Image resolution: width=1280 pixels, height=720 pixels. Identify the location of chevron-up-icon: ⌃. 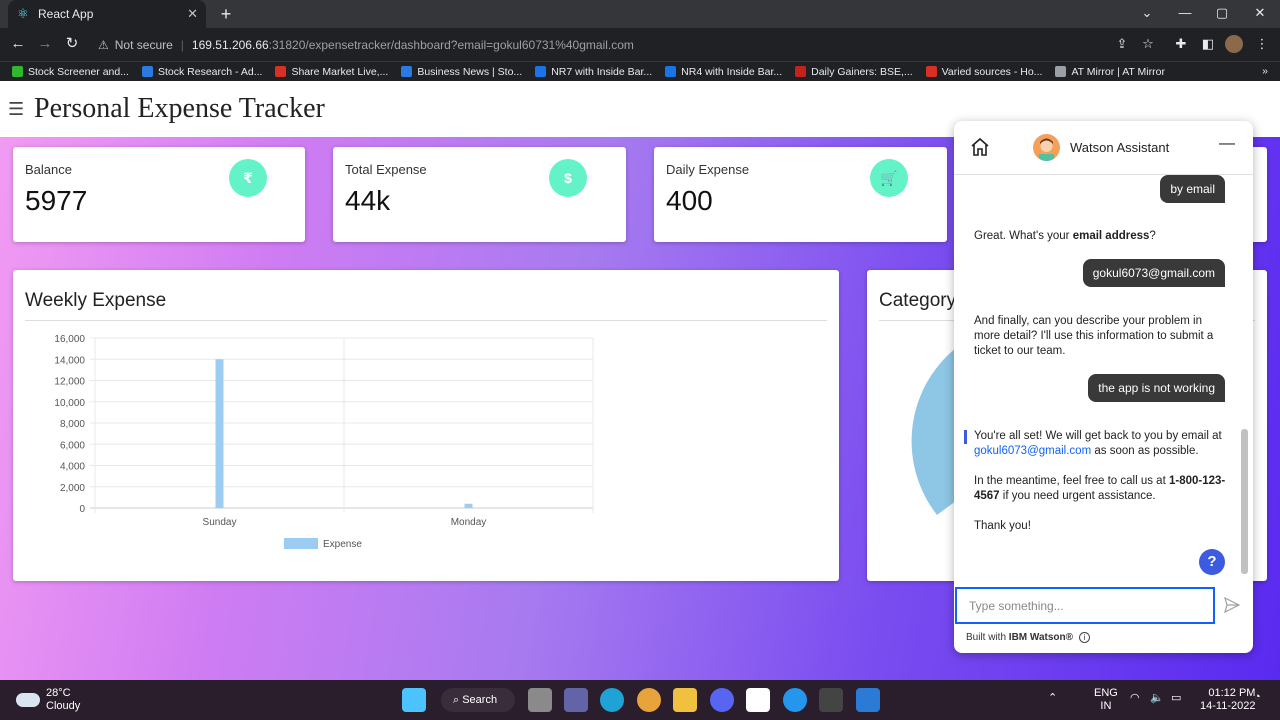
(1052, 697).